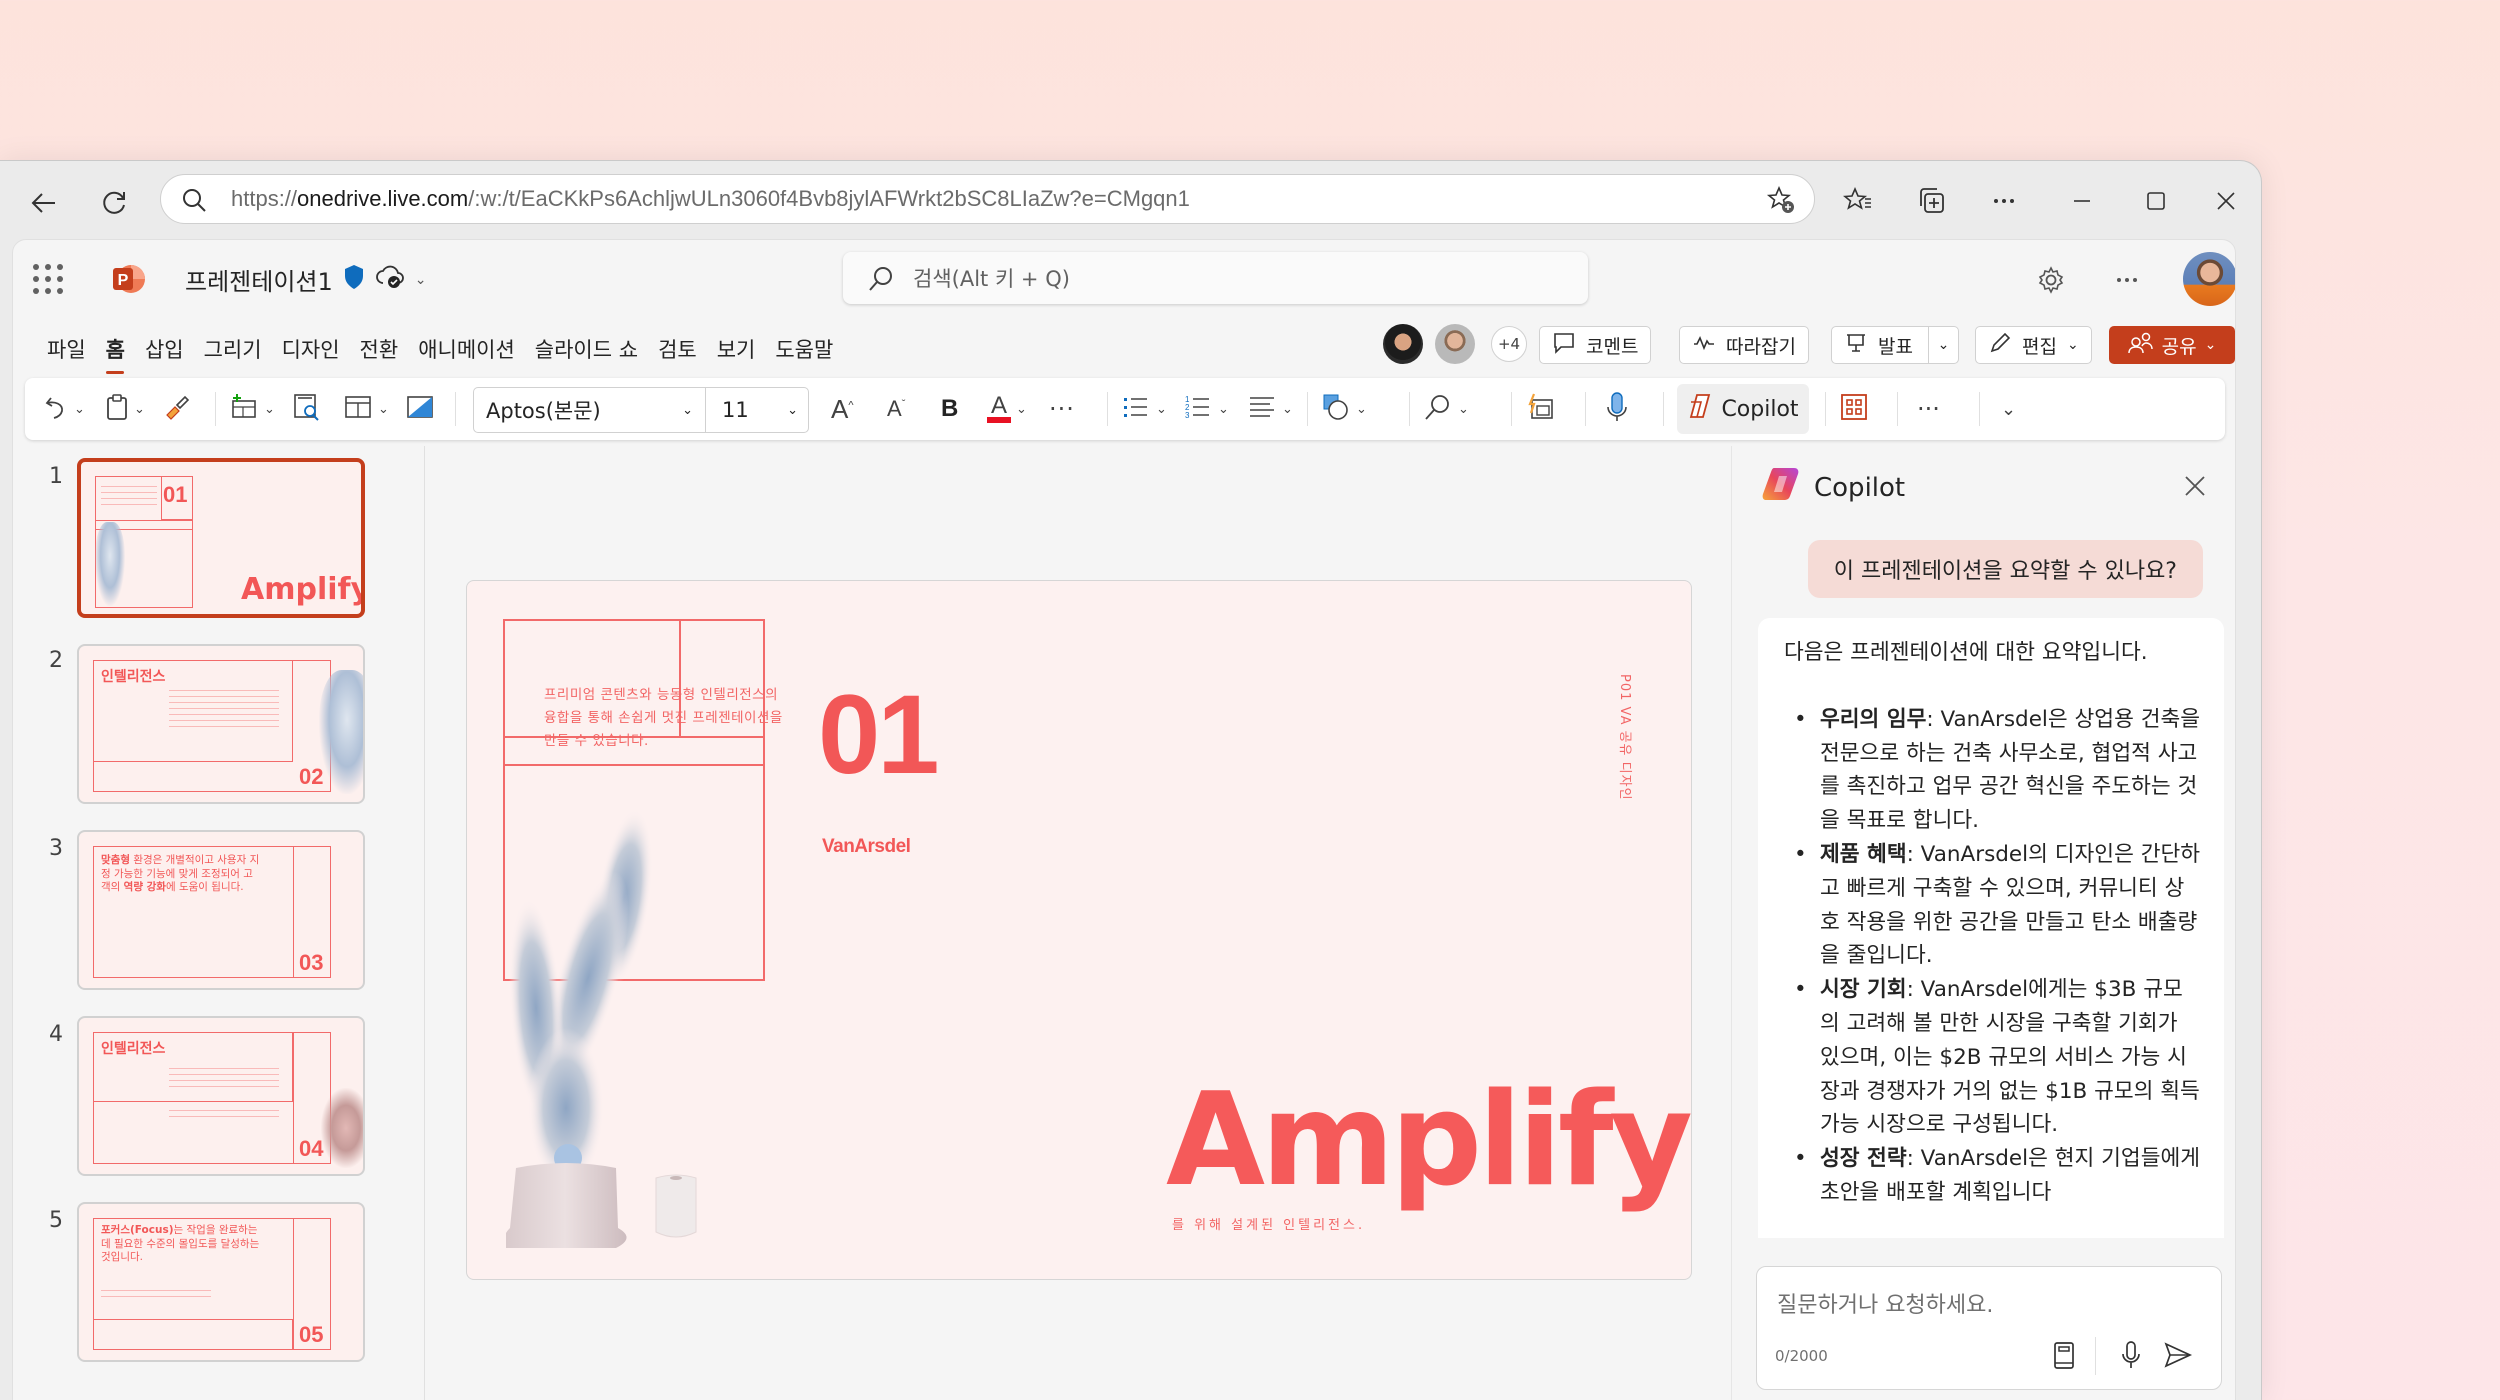 The height and width of the screenshot is (1400, 2500). Describe the element at coordinates (164, 350) in the screenshot. I see `menu-tab: 삽입` at that location.